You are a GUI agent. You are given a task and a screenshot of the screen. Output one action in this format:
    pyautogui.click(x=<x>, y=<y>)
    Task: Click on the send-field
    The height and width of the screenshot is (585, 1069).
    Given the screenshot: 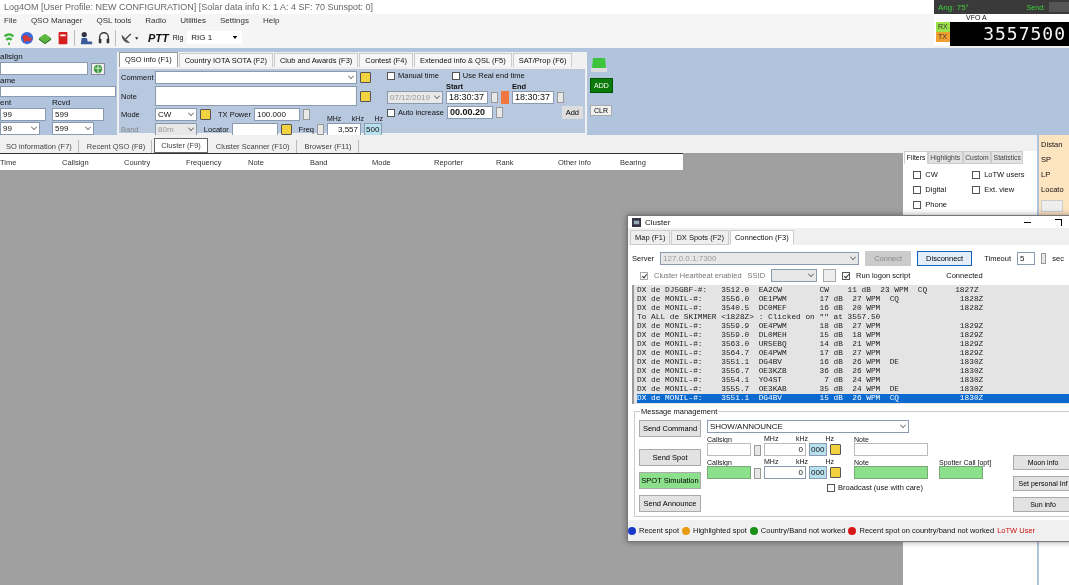 What is the action you would take?
    pyautogui.click(x=1059, y=7)
    